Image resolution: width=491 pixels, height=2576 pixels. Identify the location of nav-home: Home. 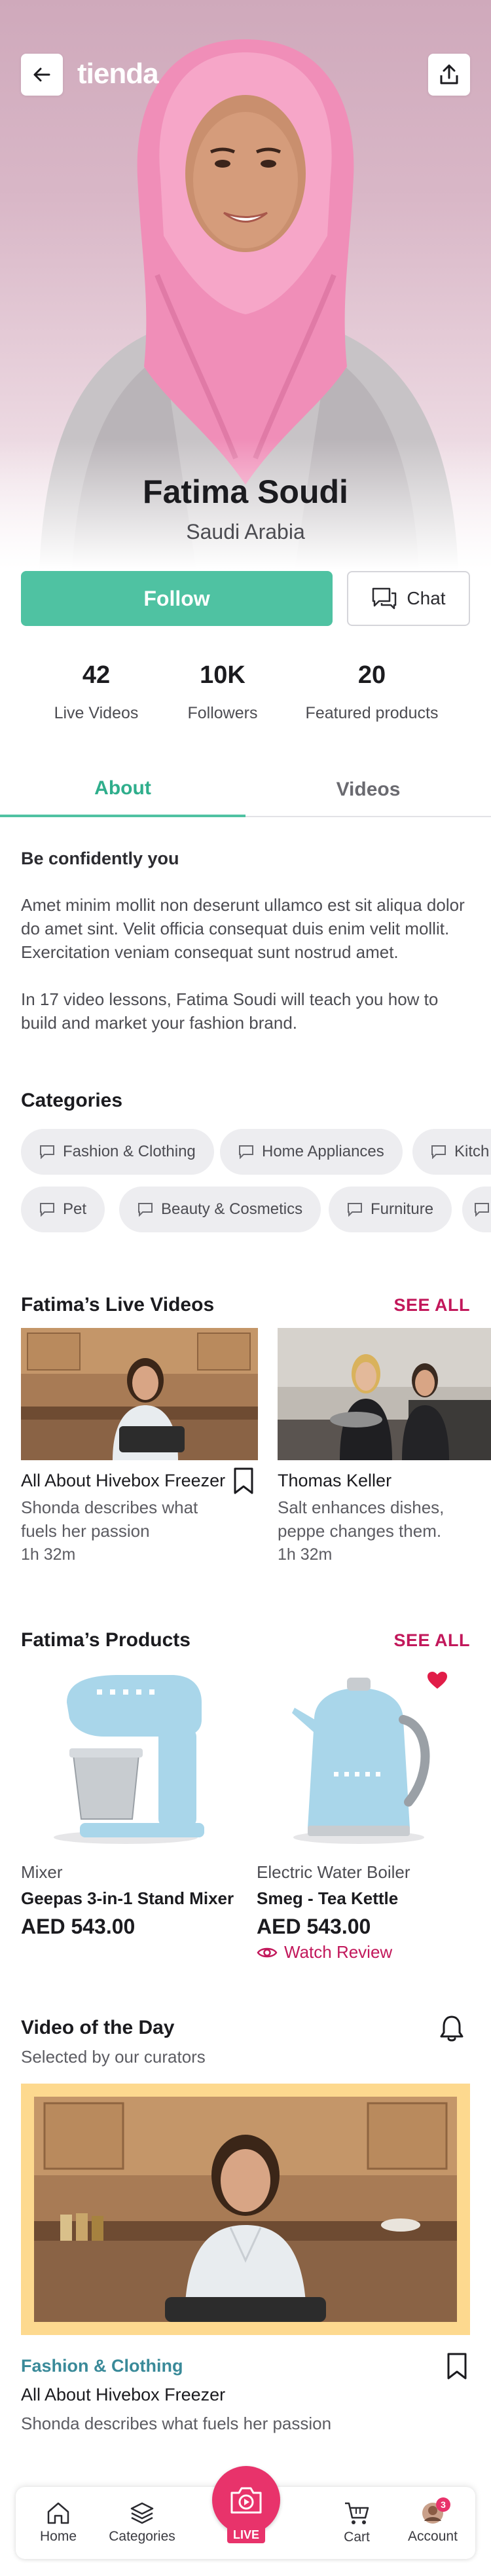
(58, 2523).